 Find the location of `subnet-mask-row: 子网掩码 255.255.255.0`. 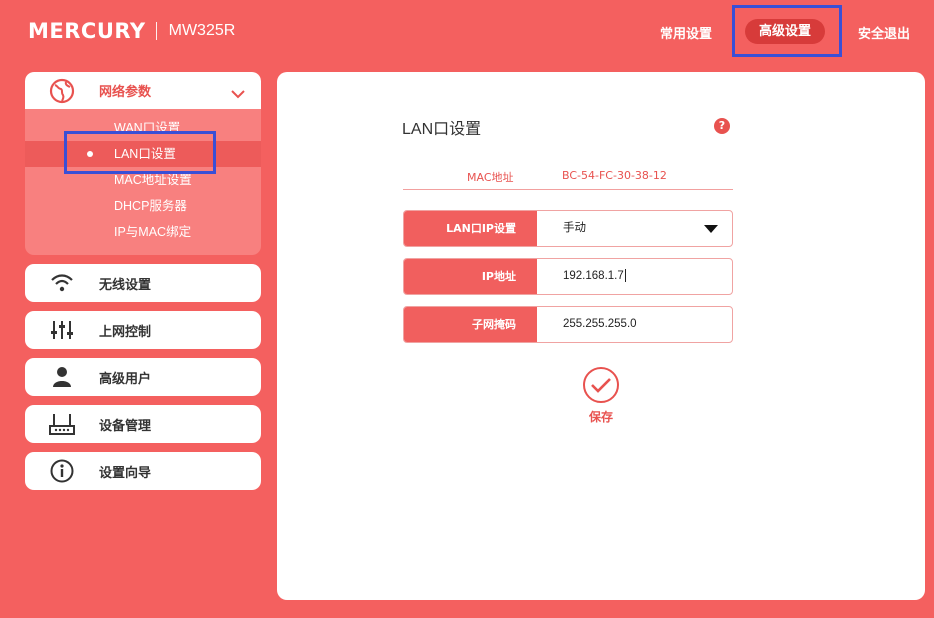

subnet-mask-row: 子网掩码 255.255.255.0 is located at coordinates (568, 324).